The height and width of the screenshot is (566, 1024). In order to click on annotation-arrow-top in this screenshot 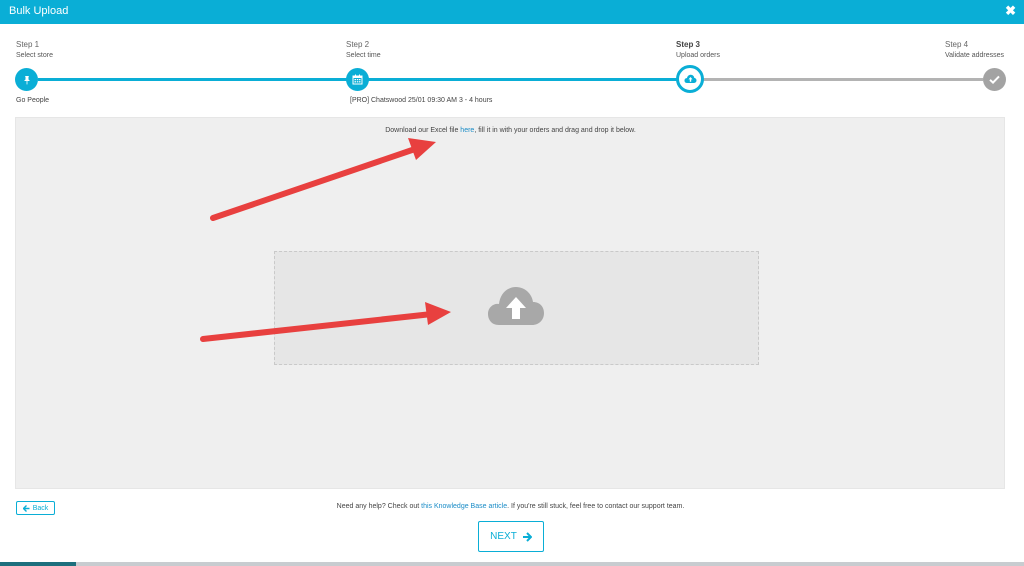, I will do `click(323, 179)`.